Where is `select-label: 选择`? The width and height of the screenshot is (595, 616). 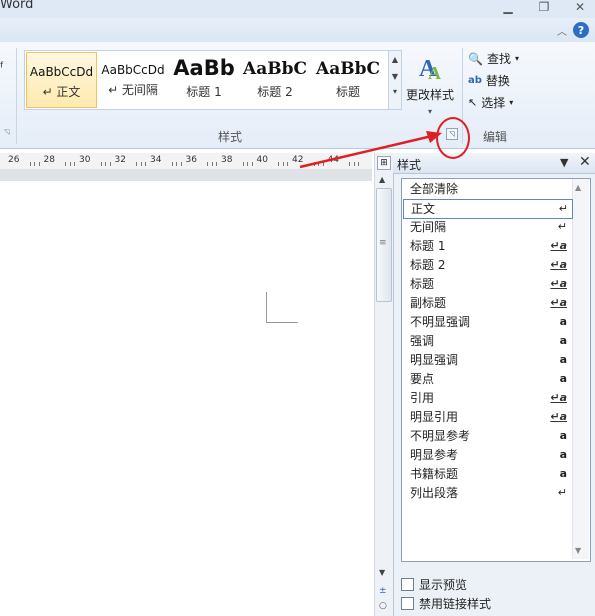
select-label: 选择 is located at coordinates (493, 103).